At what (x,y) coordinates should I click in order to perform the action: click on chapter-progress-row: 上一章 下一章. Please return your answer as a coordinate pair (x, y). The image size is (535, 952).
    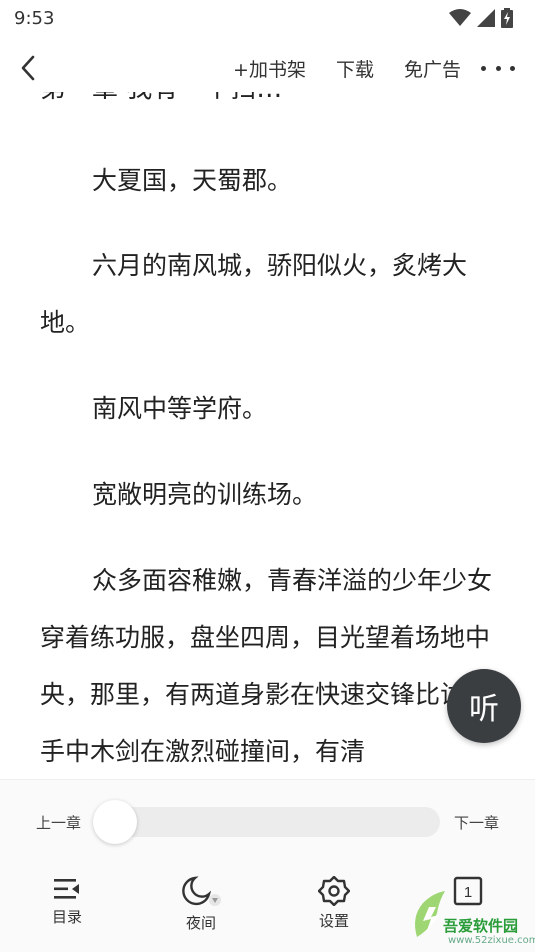
    Looking at the image, I should click on (267, 822).